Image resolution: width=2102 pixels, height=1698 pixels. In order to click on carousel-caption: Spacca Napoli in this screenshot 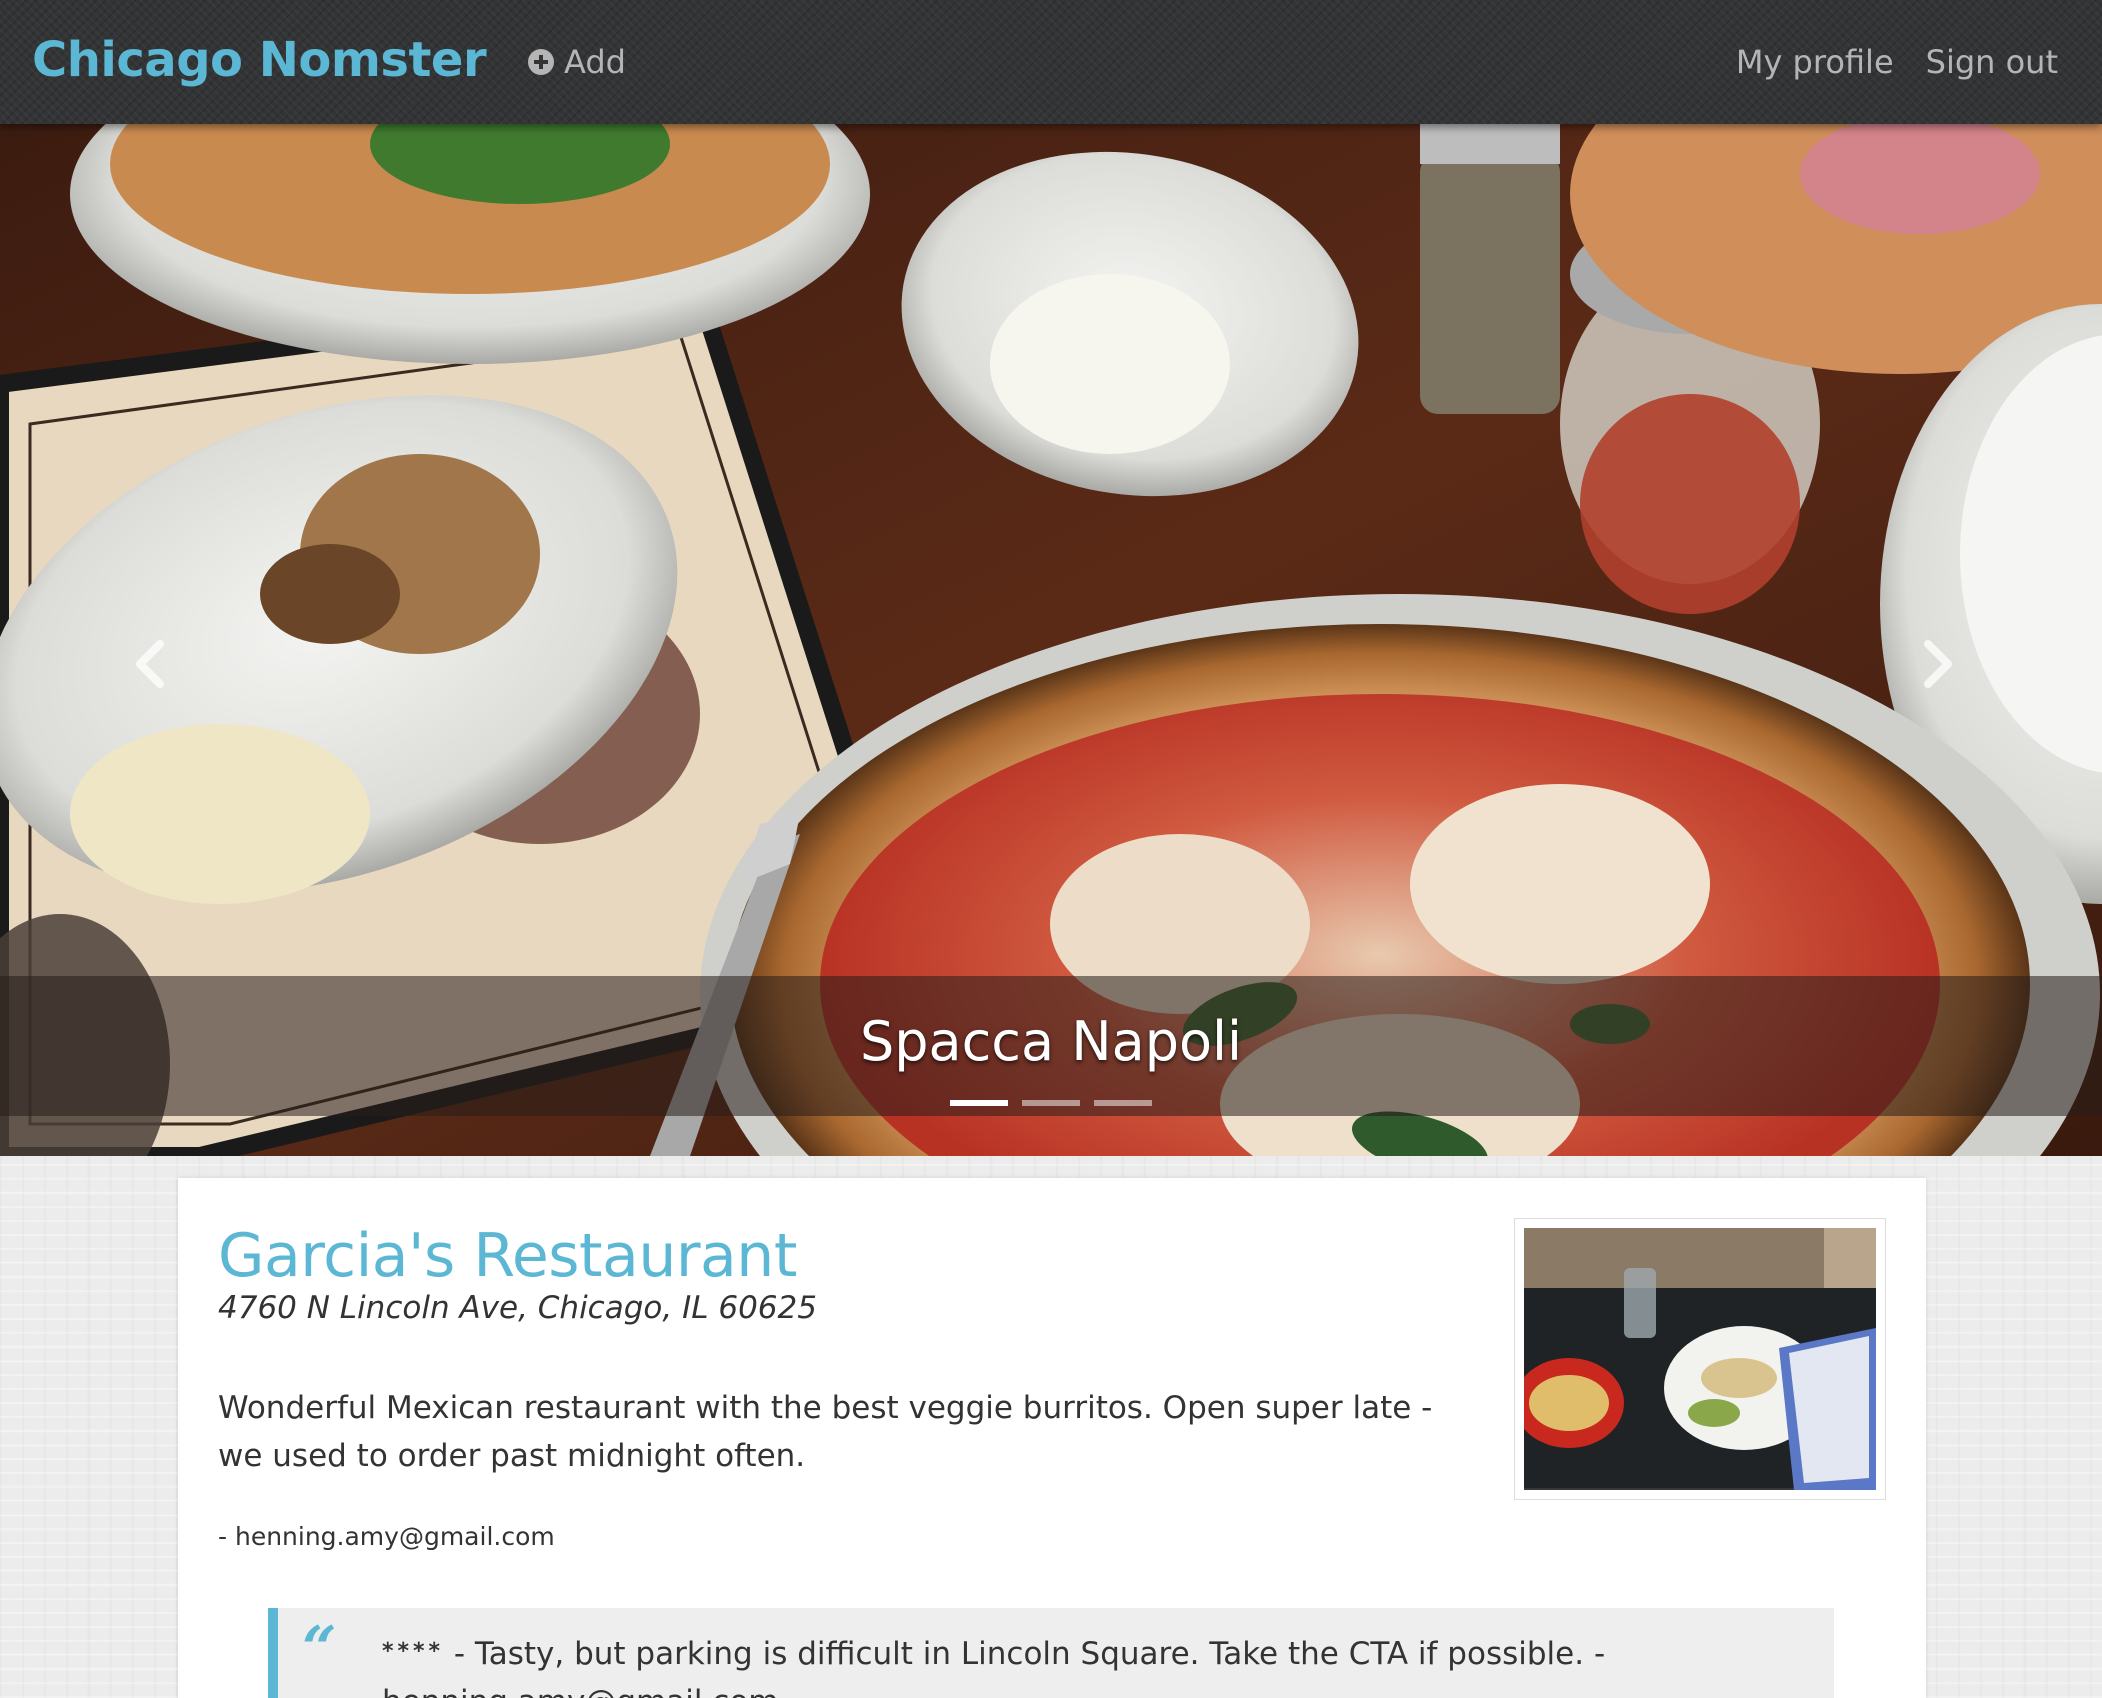, I will do `click(1051, 1041)`.